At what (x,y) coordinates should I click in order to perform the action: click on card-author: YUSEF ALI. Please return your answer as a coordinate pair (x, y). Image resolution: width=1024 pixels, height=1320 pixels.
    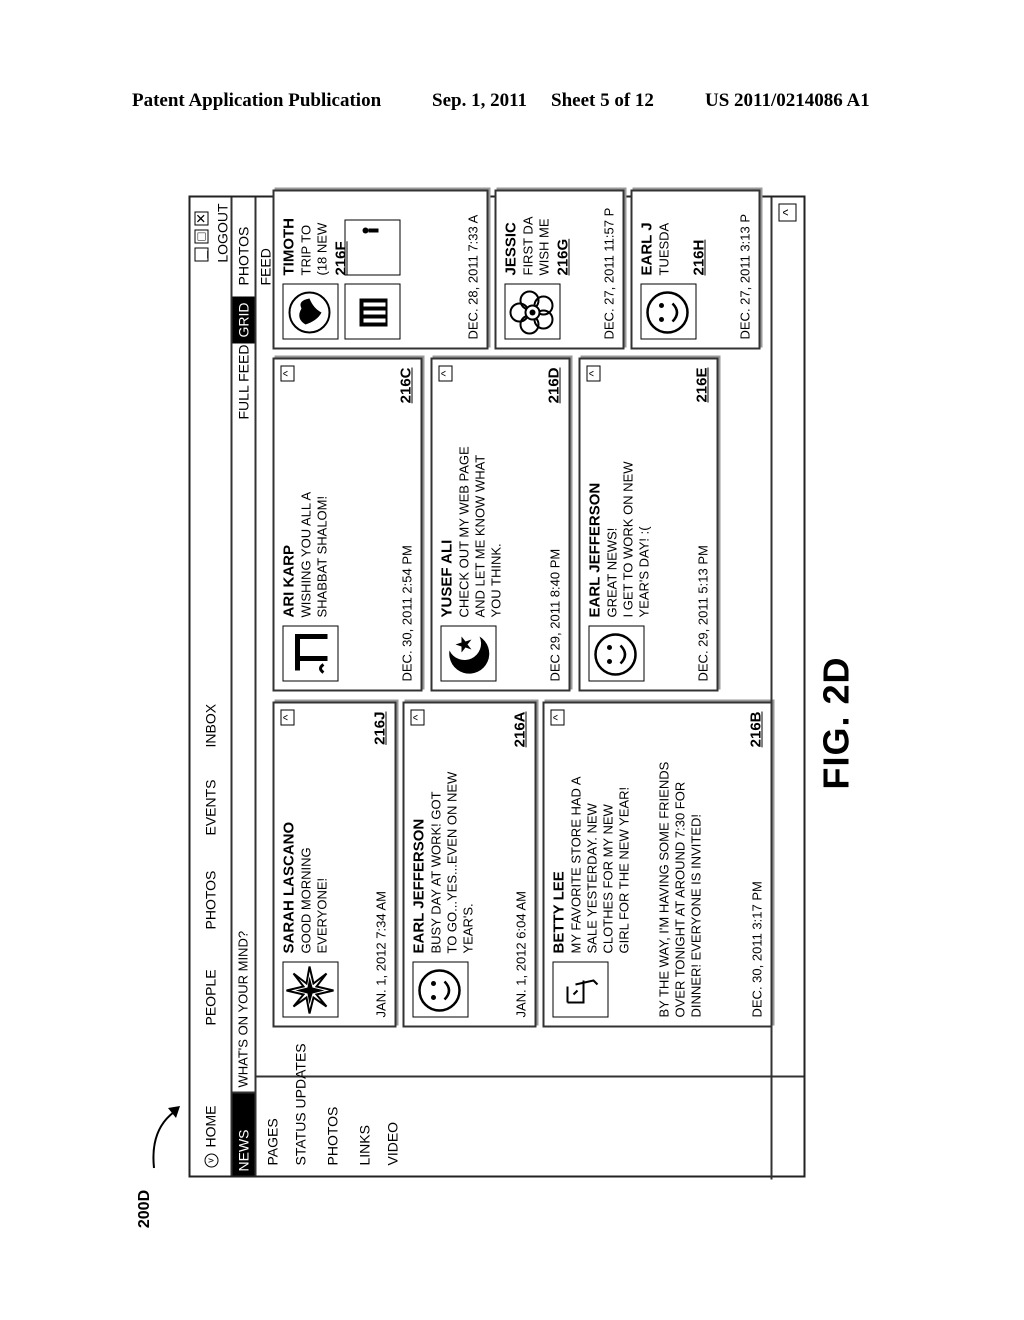
    Looking at the image, I should click on (447, 578).